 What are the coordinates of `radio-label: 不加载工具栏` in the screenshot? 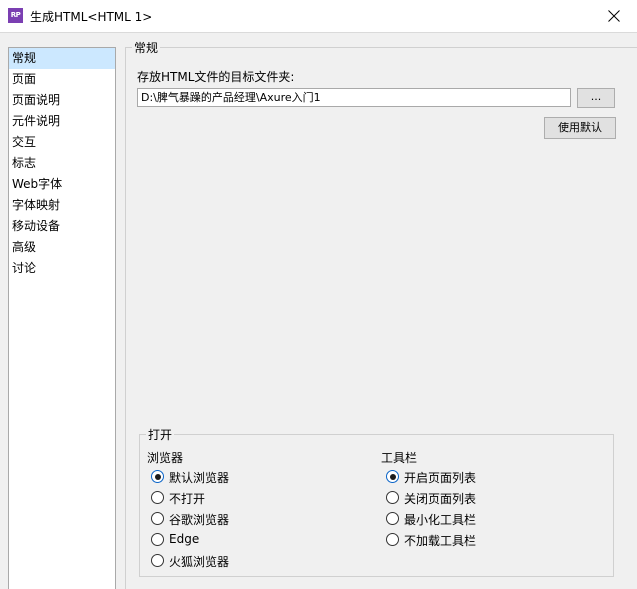 It's located at (440, 541).